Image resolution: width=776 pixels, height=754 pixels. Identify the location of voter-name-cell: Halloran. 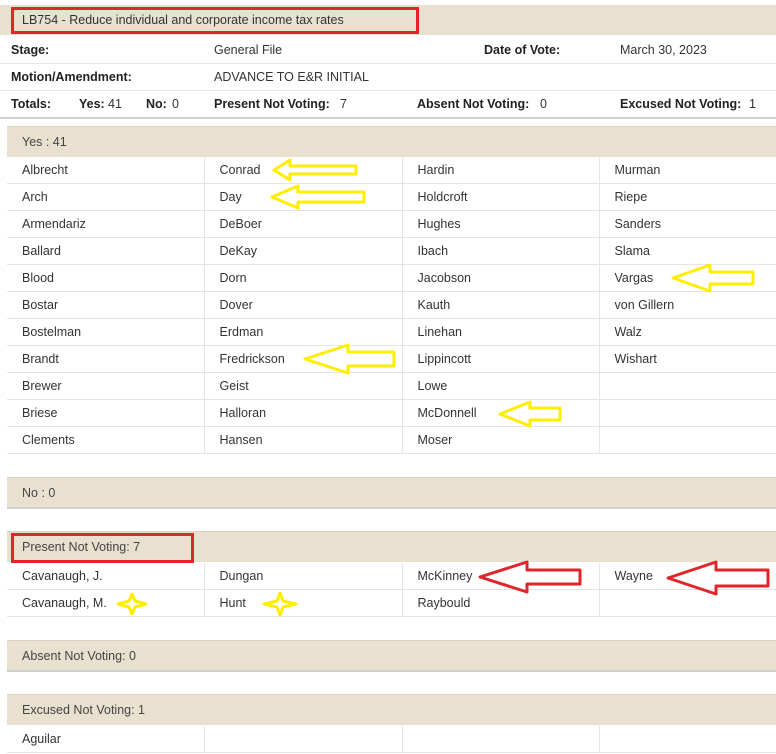
(303, 413).